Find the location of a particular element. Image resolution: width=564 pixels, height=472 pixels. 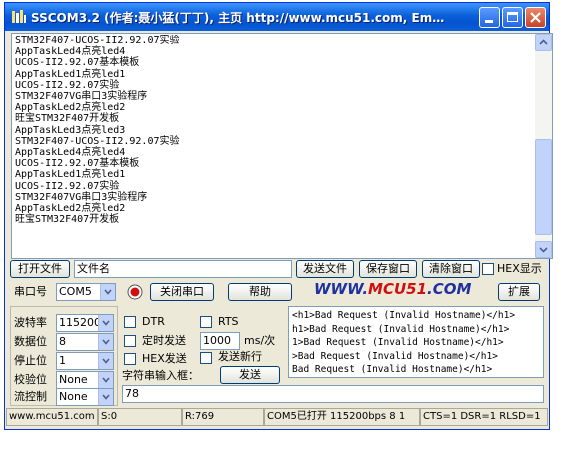

close-icon is located at coordinates (535, 17).